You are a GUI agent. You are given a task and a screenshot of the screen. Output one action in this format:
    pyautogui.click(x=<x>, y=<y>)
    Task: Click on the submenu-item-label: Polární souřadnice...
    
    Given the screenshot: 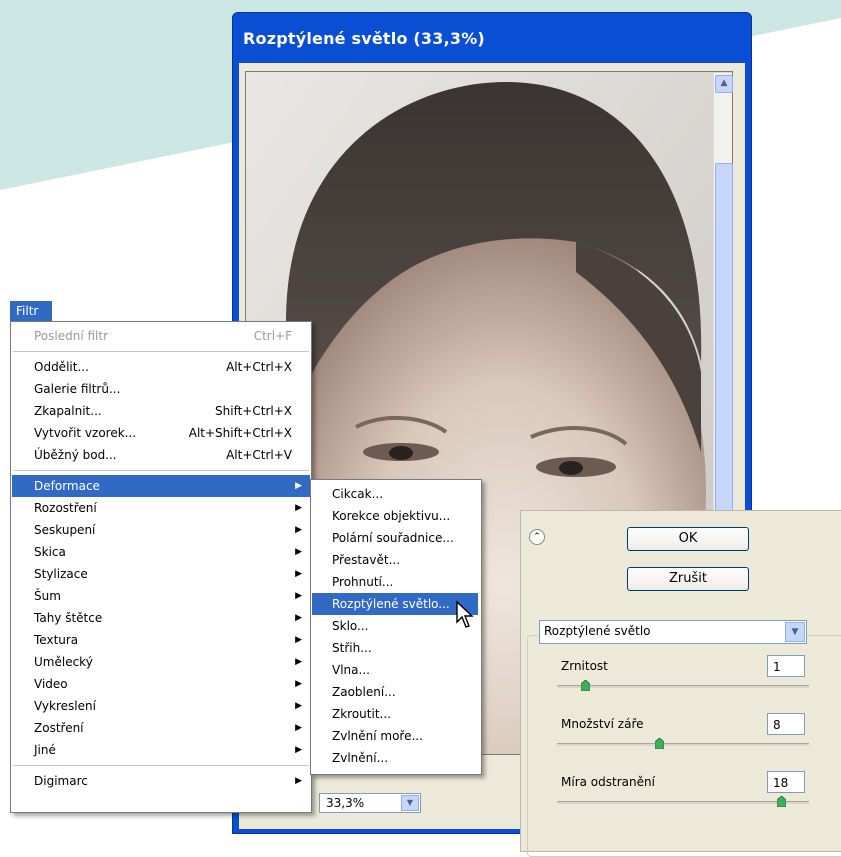 What is the action you would take?
    pyautogui.click(x=393, y=538)
    